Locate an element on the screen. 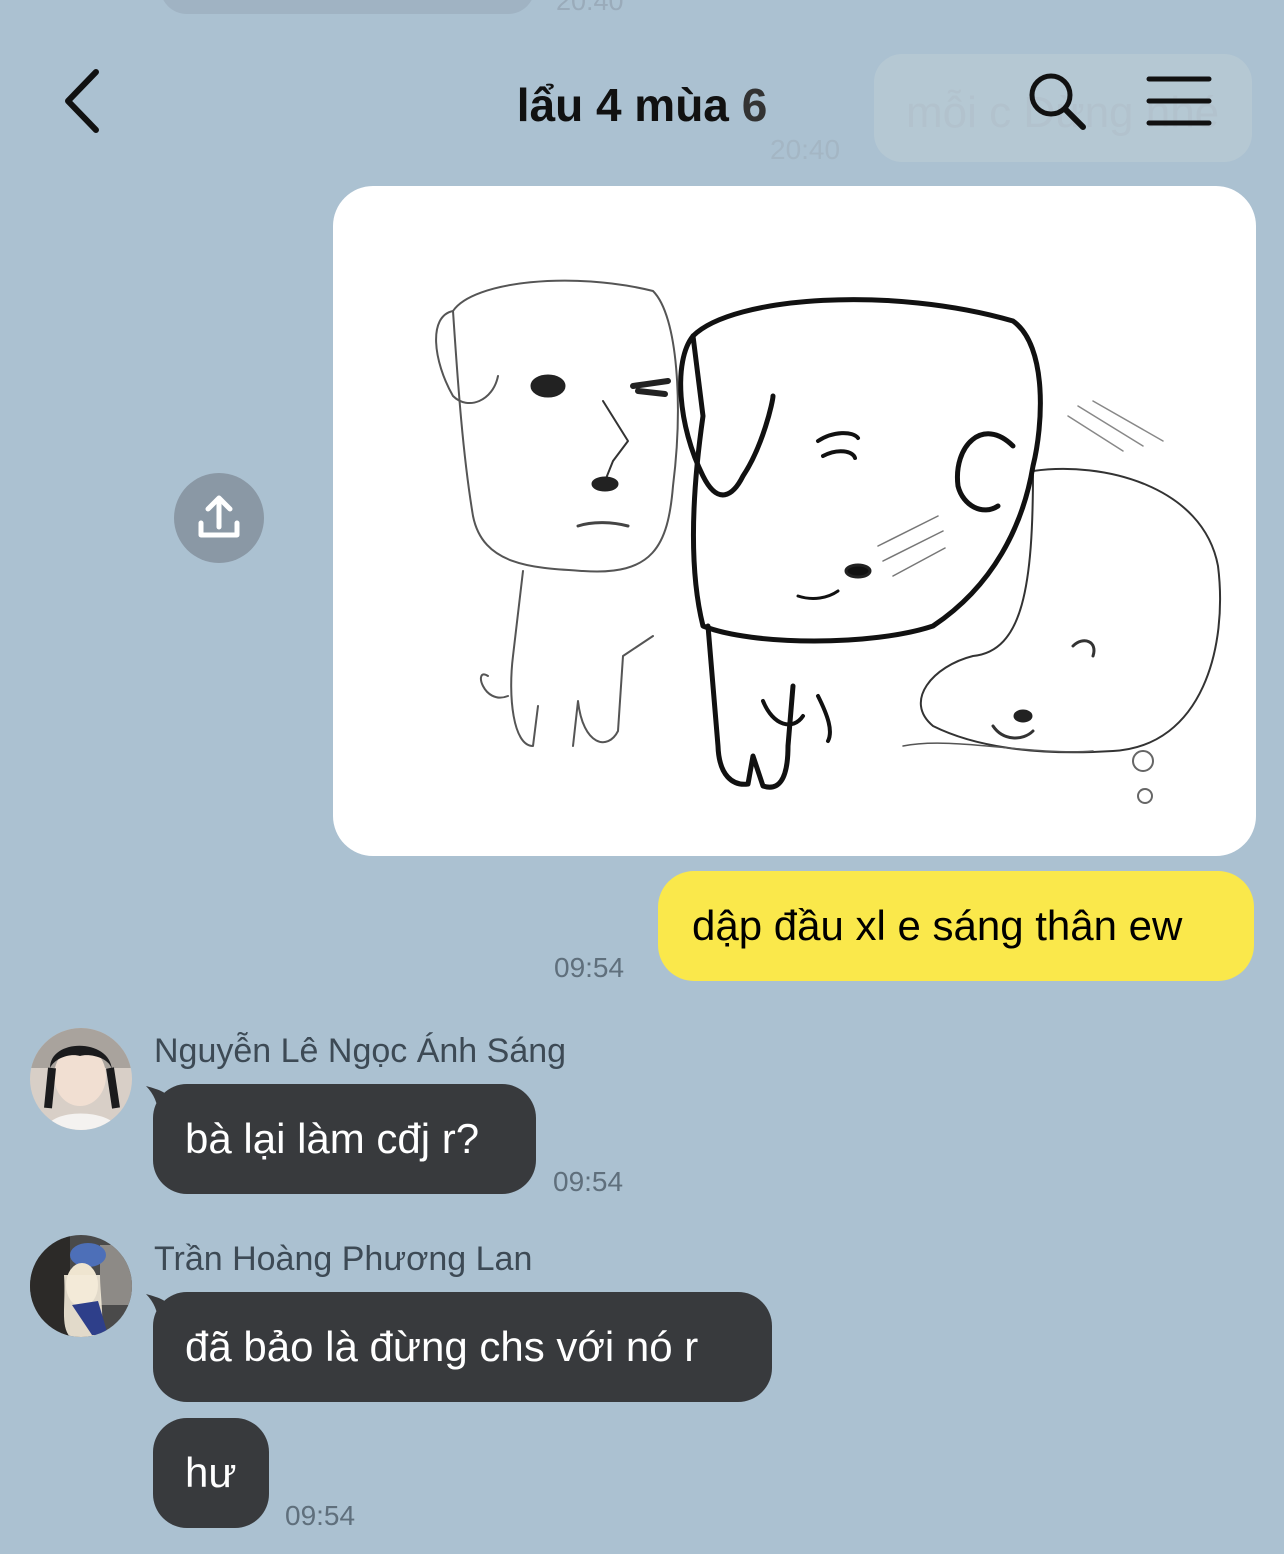  search-icon is located at coordinates (1057, 101).